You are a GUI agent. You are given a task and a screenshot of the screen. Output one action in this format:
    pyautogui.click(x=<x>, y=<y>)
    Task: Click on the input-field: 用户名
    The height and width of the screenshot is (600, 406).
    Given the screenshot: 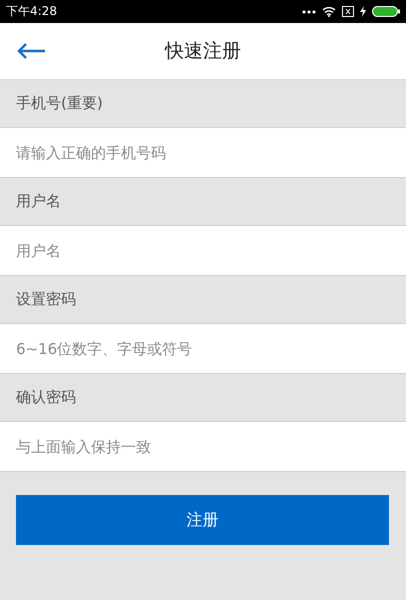 What is the action you would take?
    pyautogui.click(x=203, y=251)
    